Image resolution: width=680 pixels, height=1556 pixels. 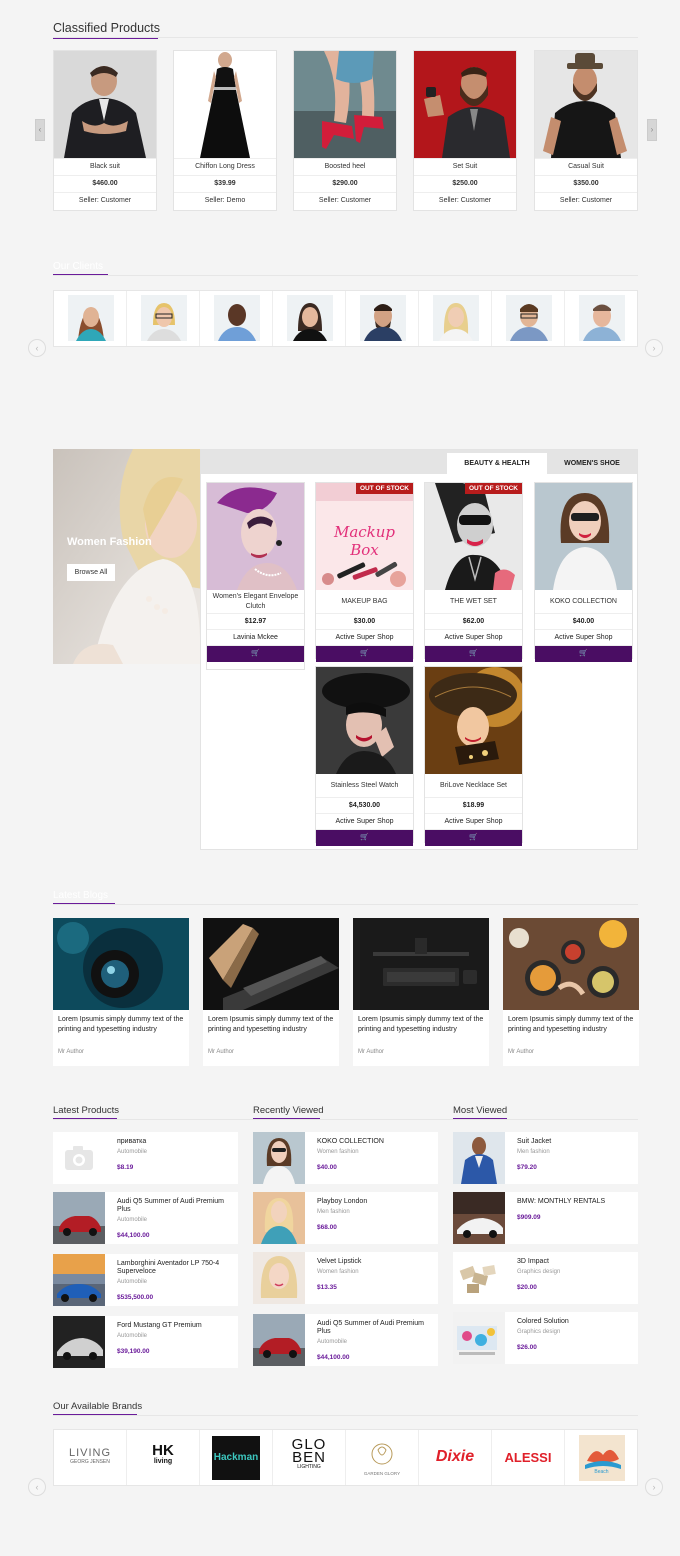 What do you see at coordinates (545, 1338) in the screenshot?
I see `most-viewed-item: Colored Solution Graphics design $26.00` at bounding box center [545, 1338].